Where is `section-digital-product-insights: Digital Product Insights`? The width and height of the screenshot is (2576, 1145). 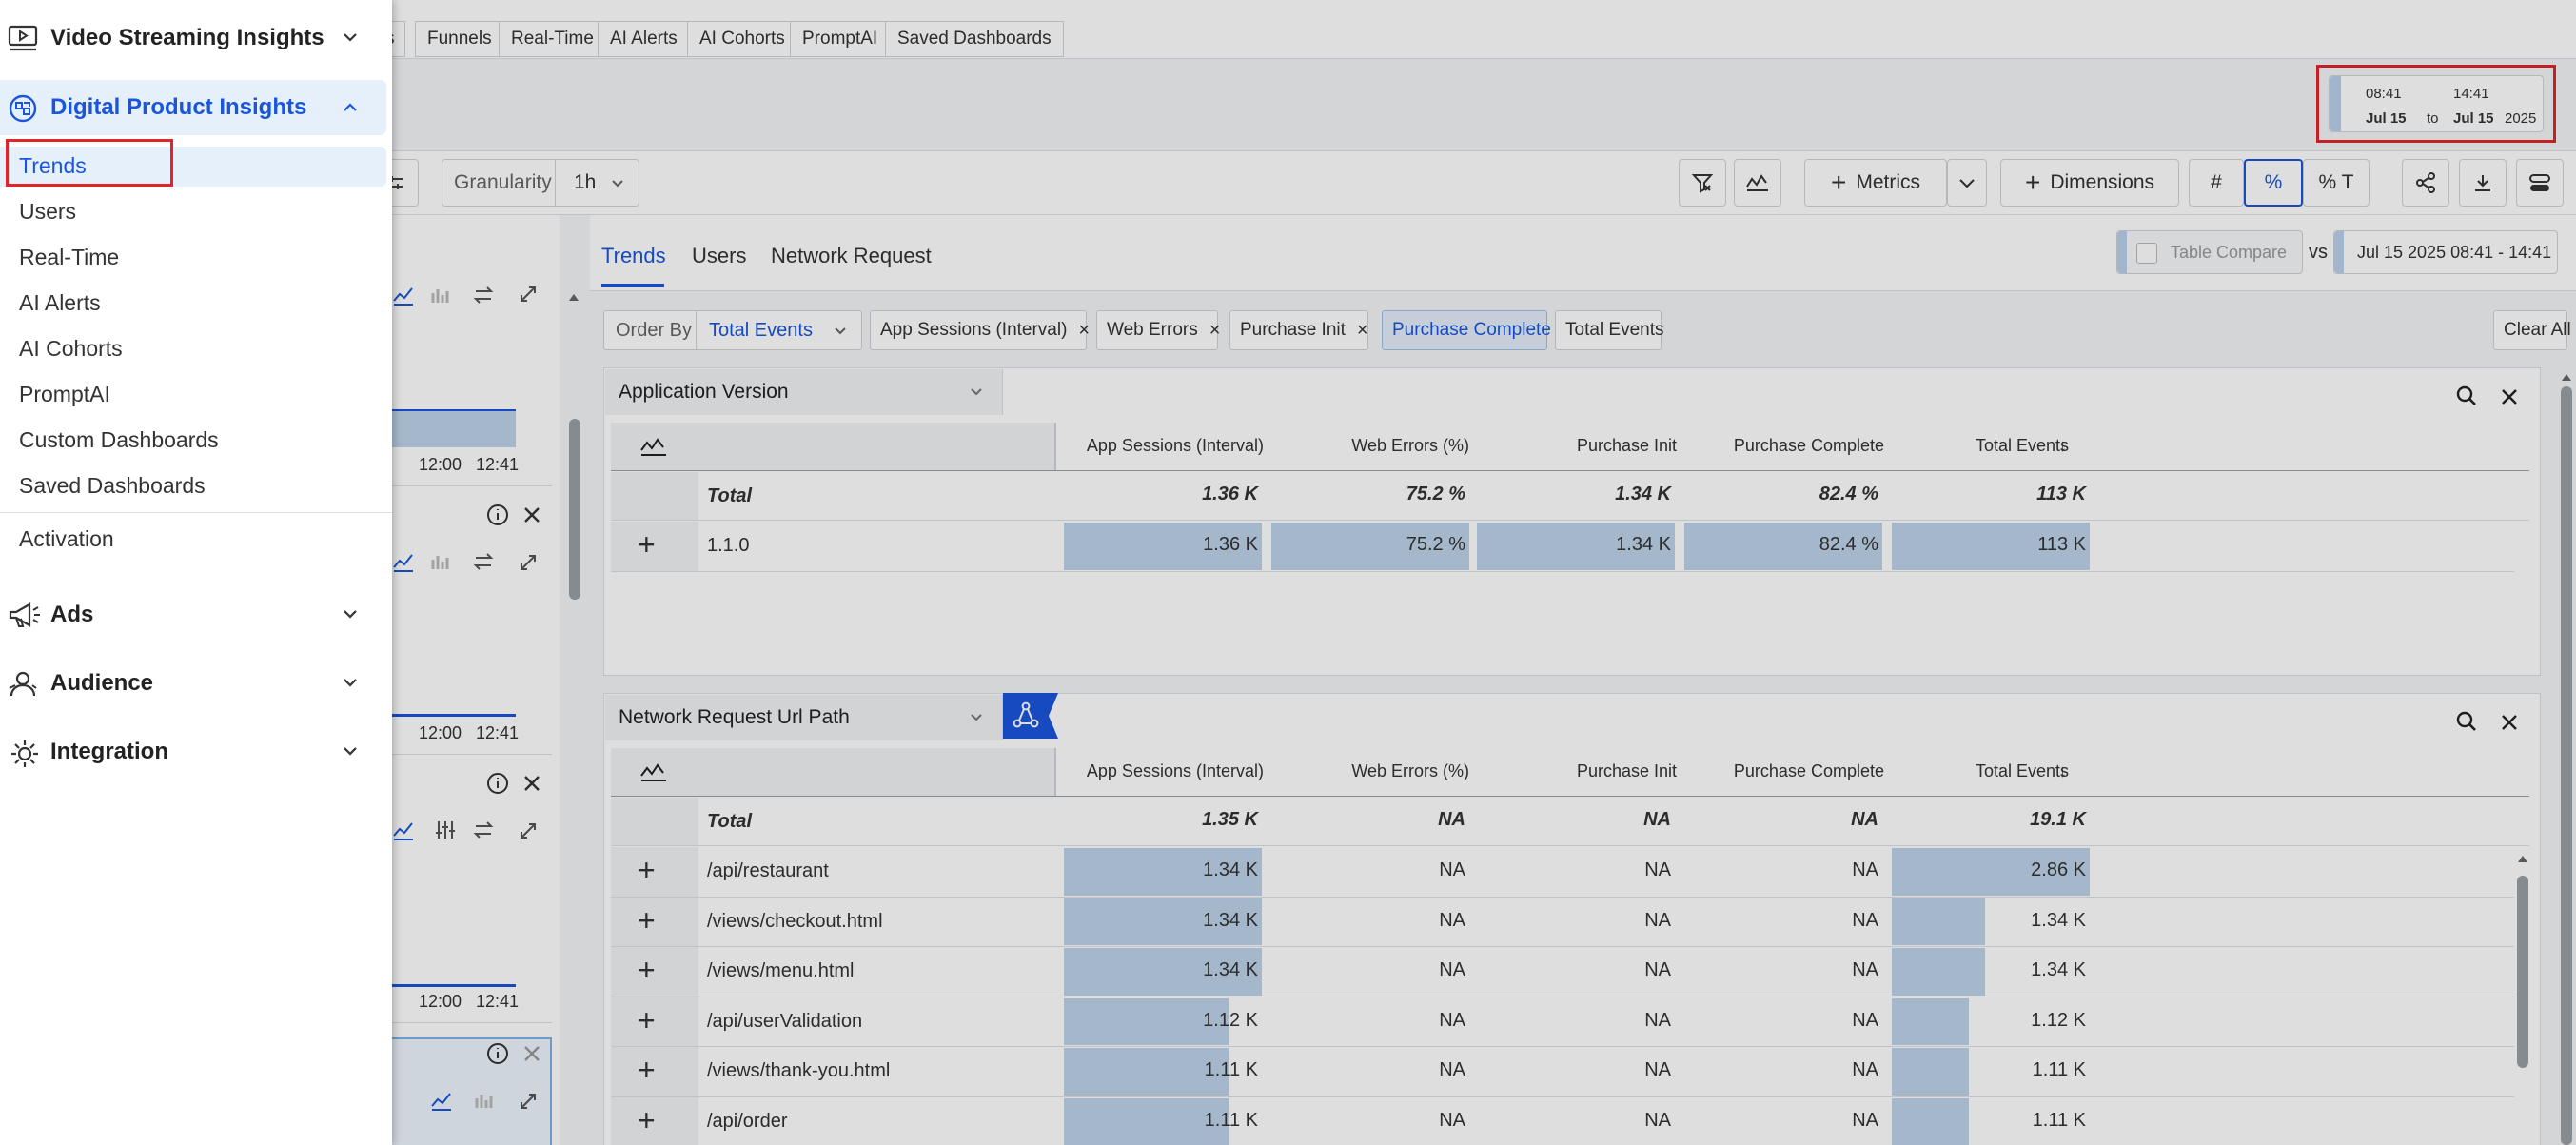 section-digital-product-insights: Digital Product Insights is located at coordinates (193, 107).